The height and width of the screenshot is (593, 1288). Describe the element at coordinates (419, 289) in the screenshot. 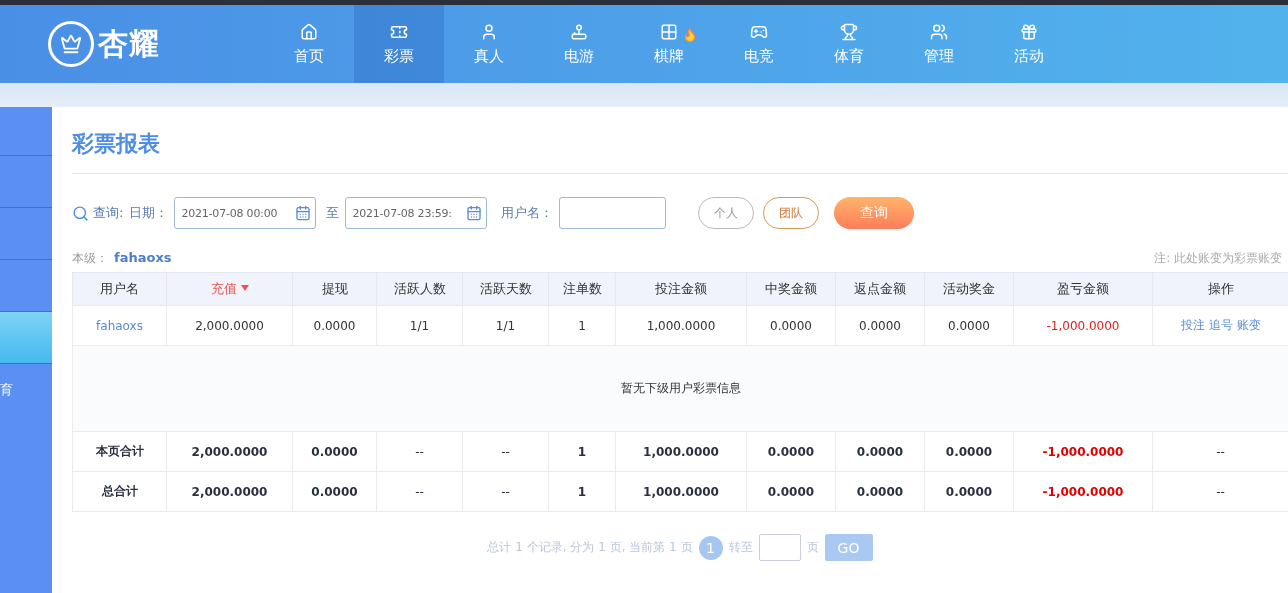

I see `column-header: 活跃人数` at that location.